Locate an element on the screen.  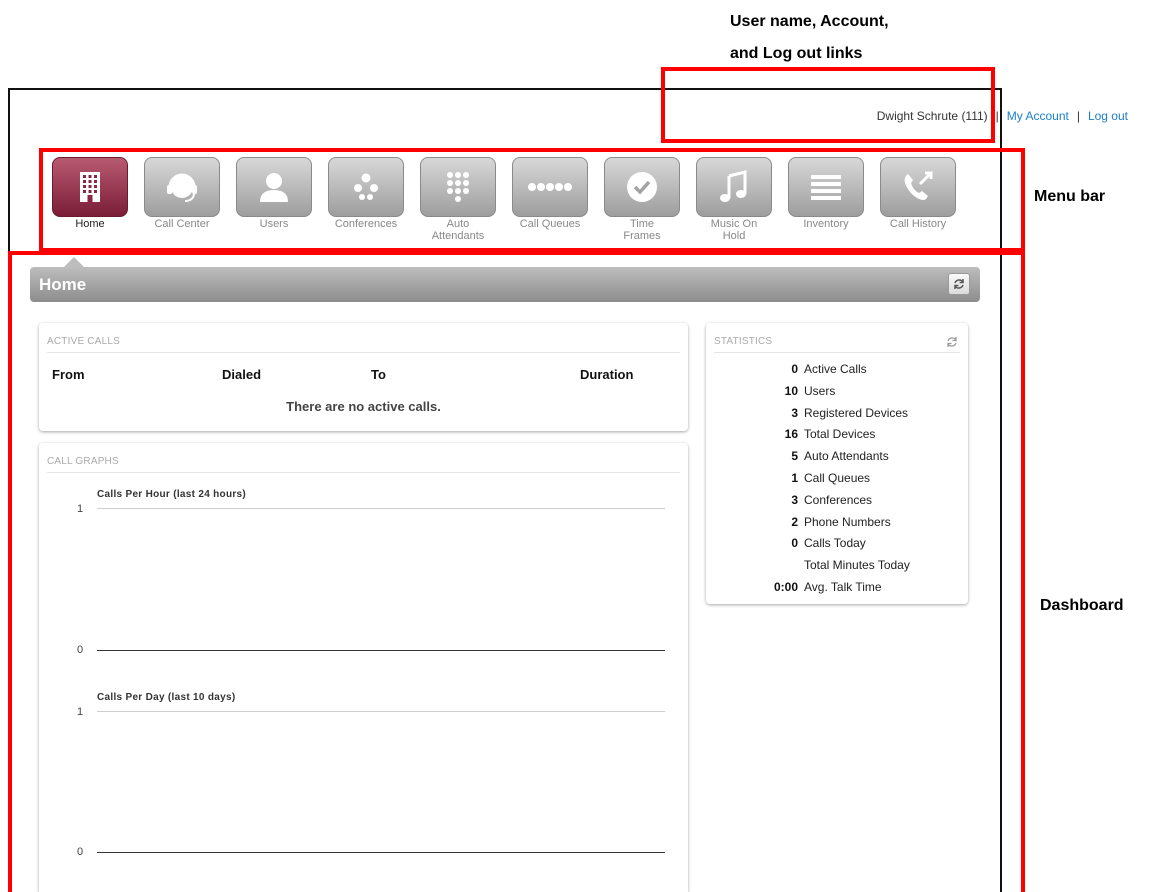
stat-label: Total Minutes Today is located at coordinates (857, 565).